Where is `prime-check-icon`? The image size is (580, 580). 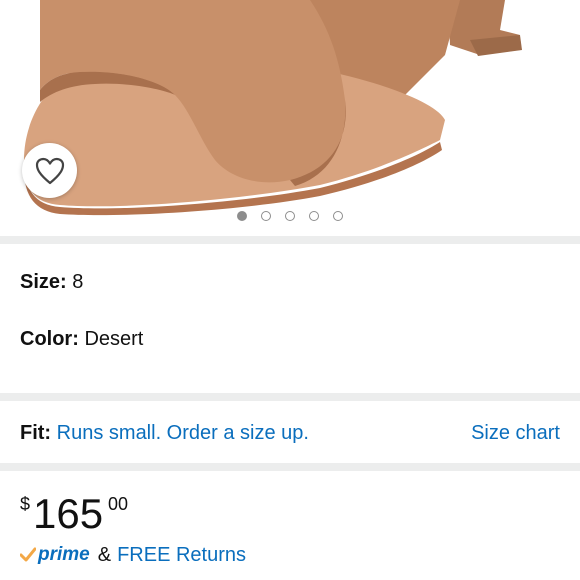
prime-check-icon is located at coordinates (28, 554).